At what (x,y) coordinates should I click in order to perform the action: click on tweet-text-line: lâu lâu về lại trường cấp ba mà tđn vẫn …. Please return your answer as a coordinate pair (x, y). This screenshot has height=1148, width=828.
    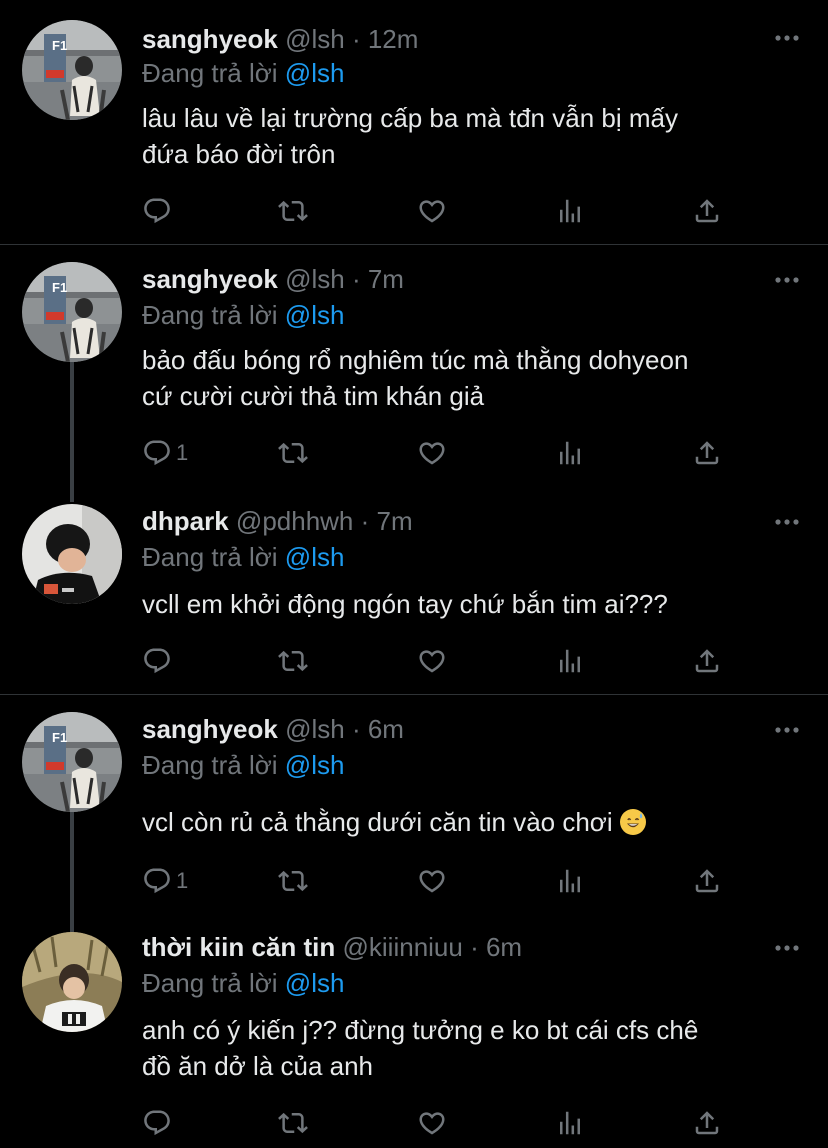
    Looking at the image, I should click on (410, 118).